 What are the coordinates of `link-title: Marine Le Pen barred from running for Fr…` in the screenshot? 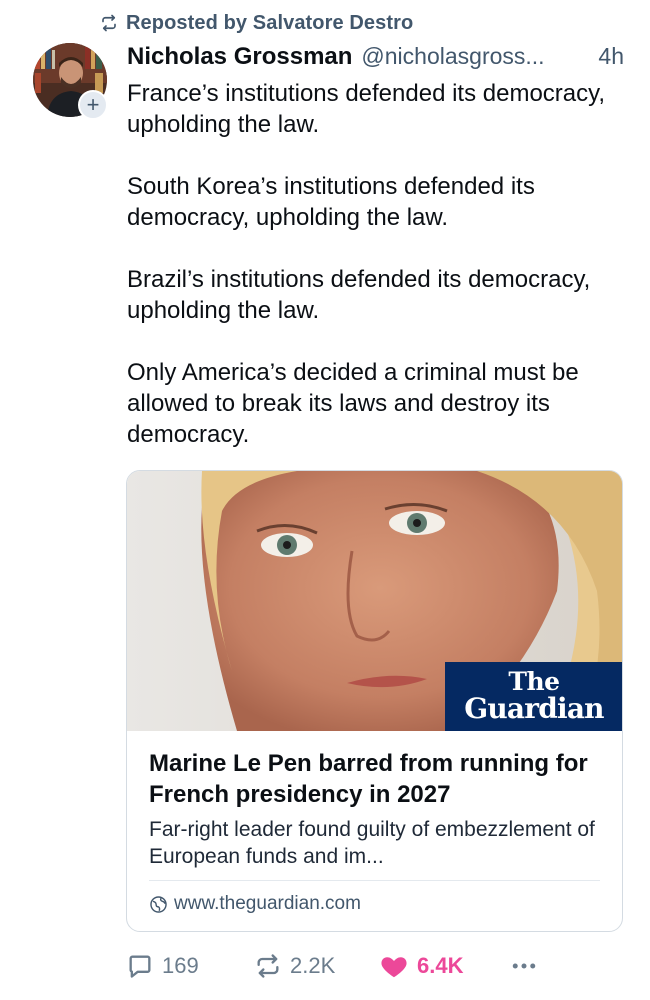 It's located at (374, 779).